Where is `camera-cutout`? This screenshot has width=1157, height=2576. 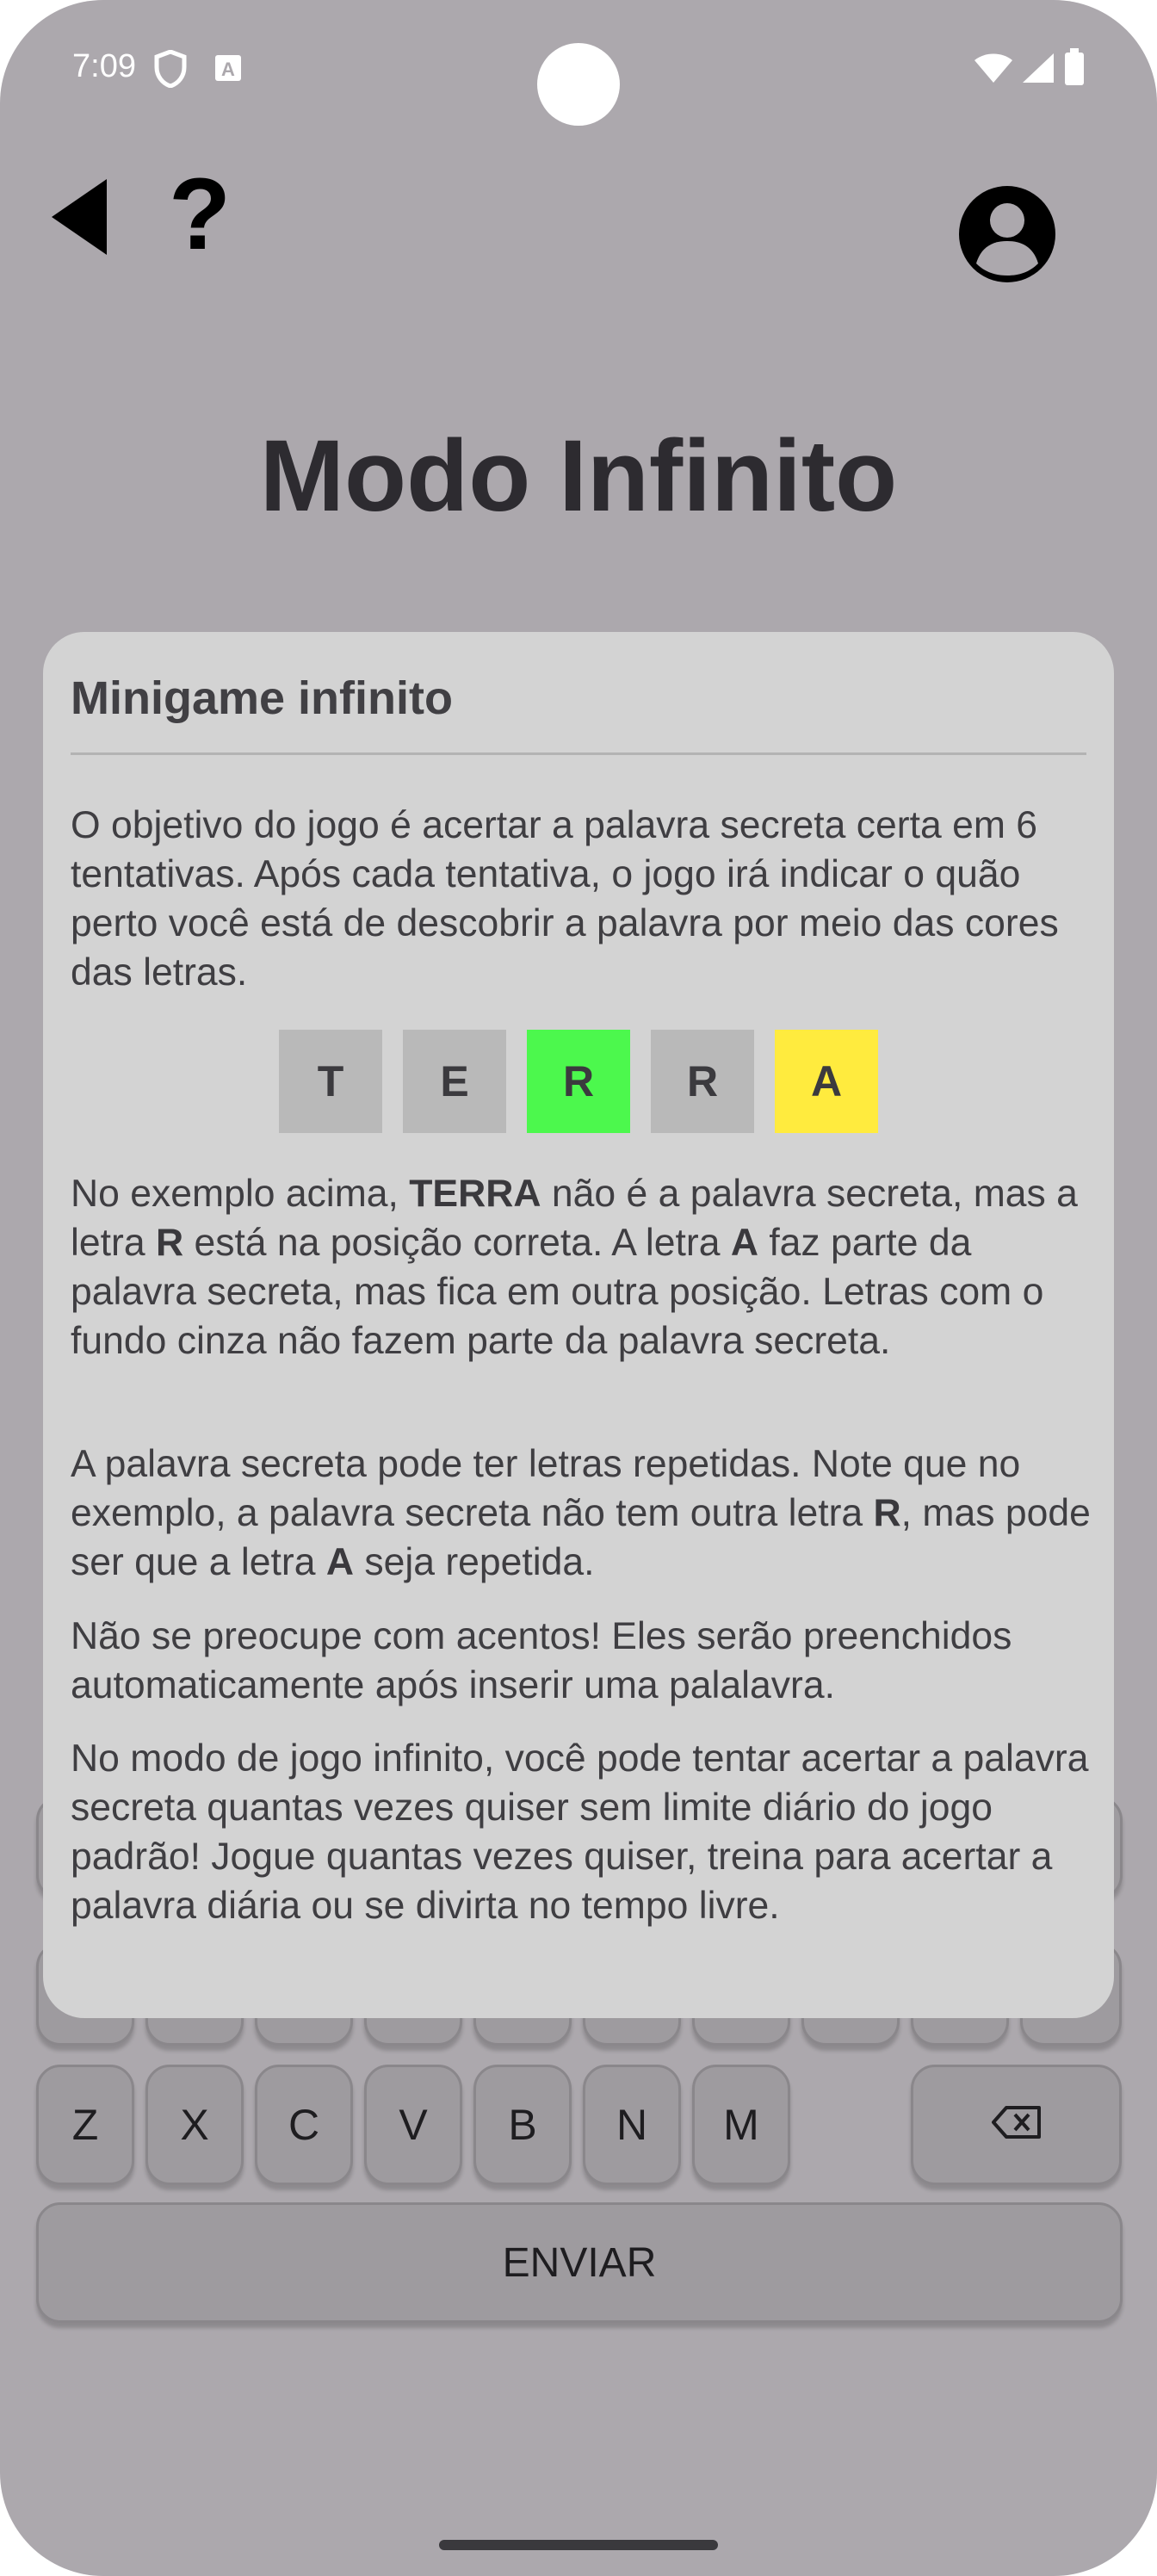
camera-cutout is located at coordinates (579, 84).